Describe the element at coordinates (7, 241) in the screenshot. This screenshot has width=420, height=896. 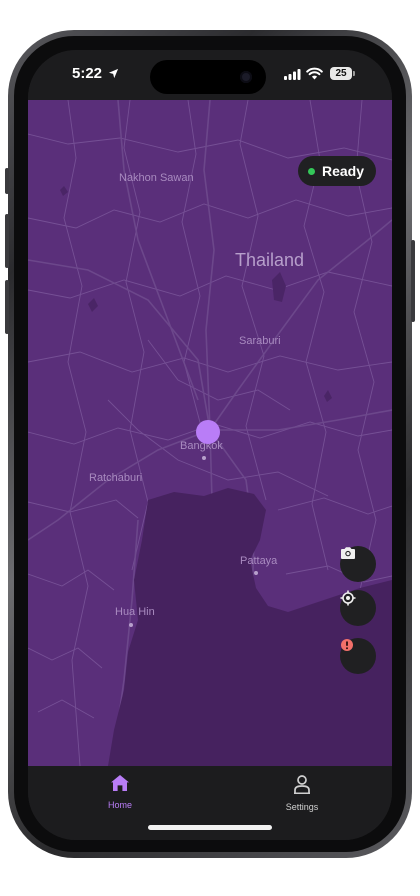
I see `phone-volume-up` at that location.